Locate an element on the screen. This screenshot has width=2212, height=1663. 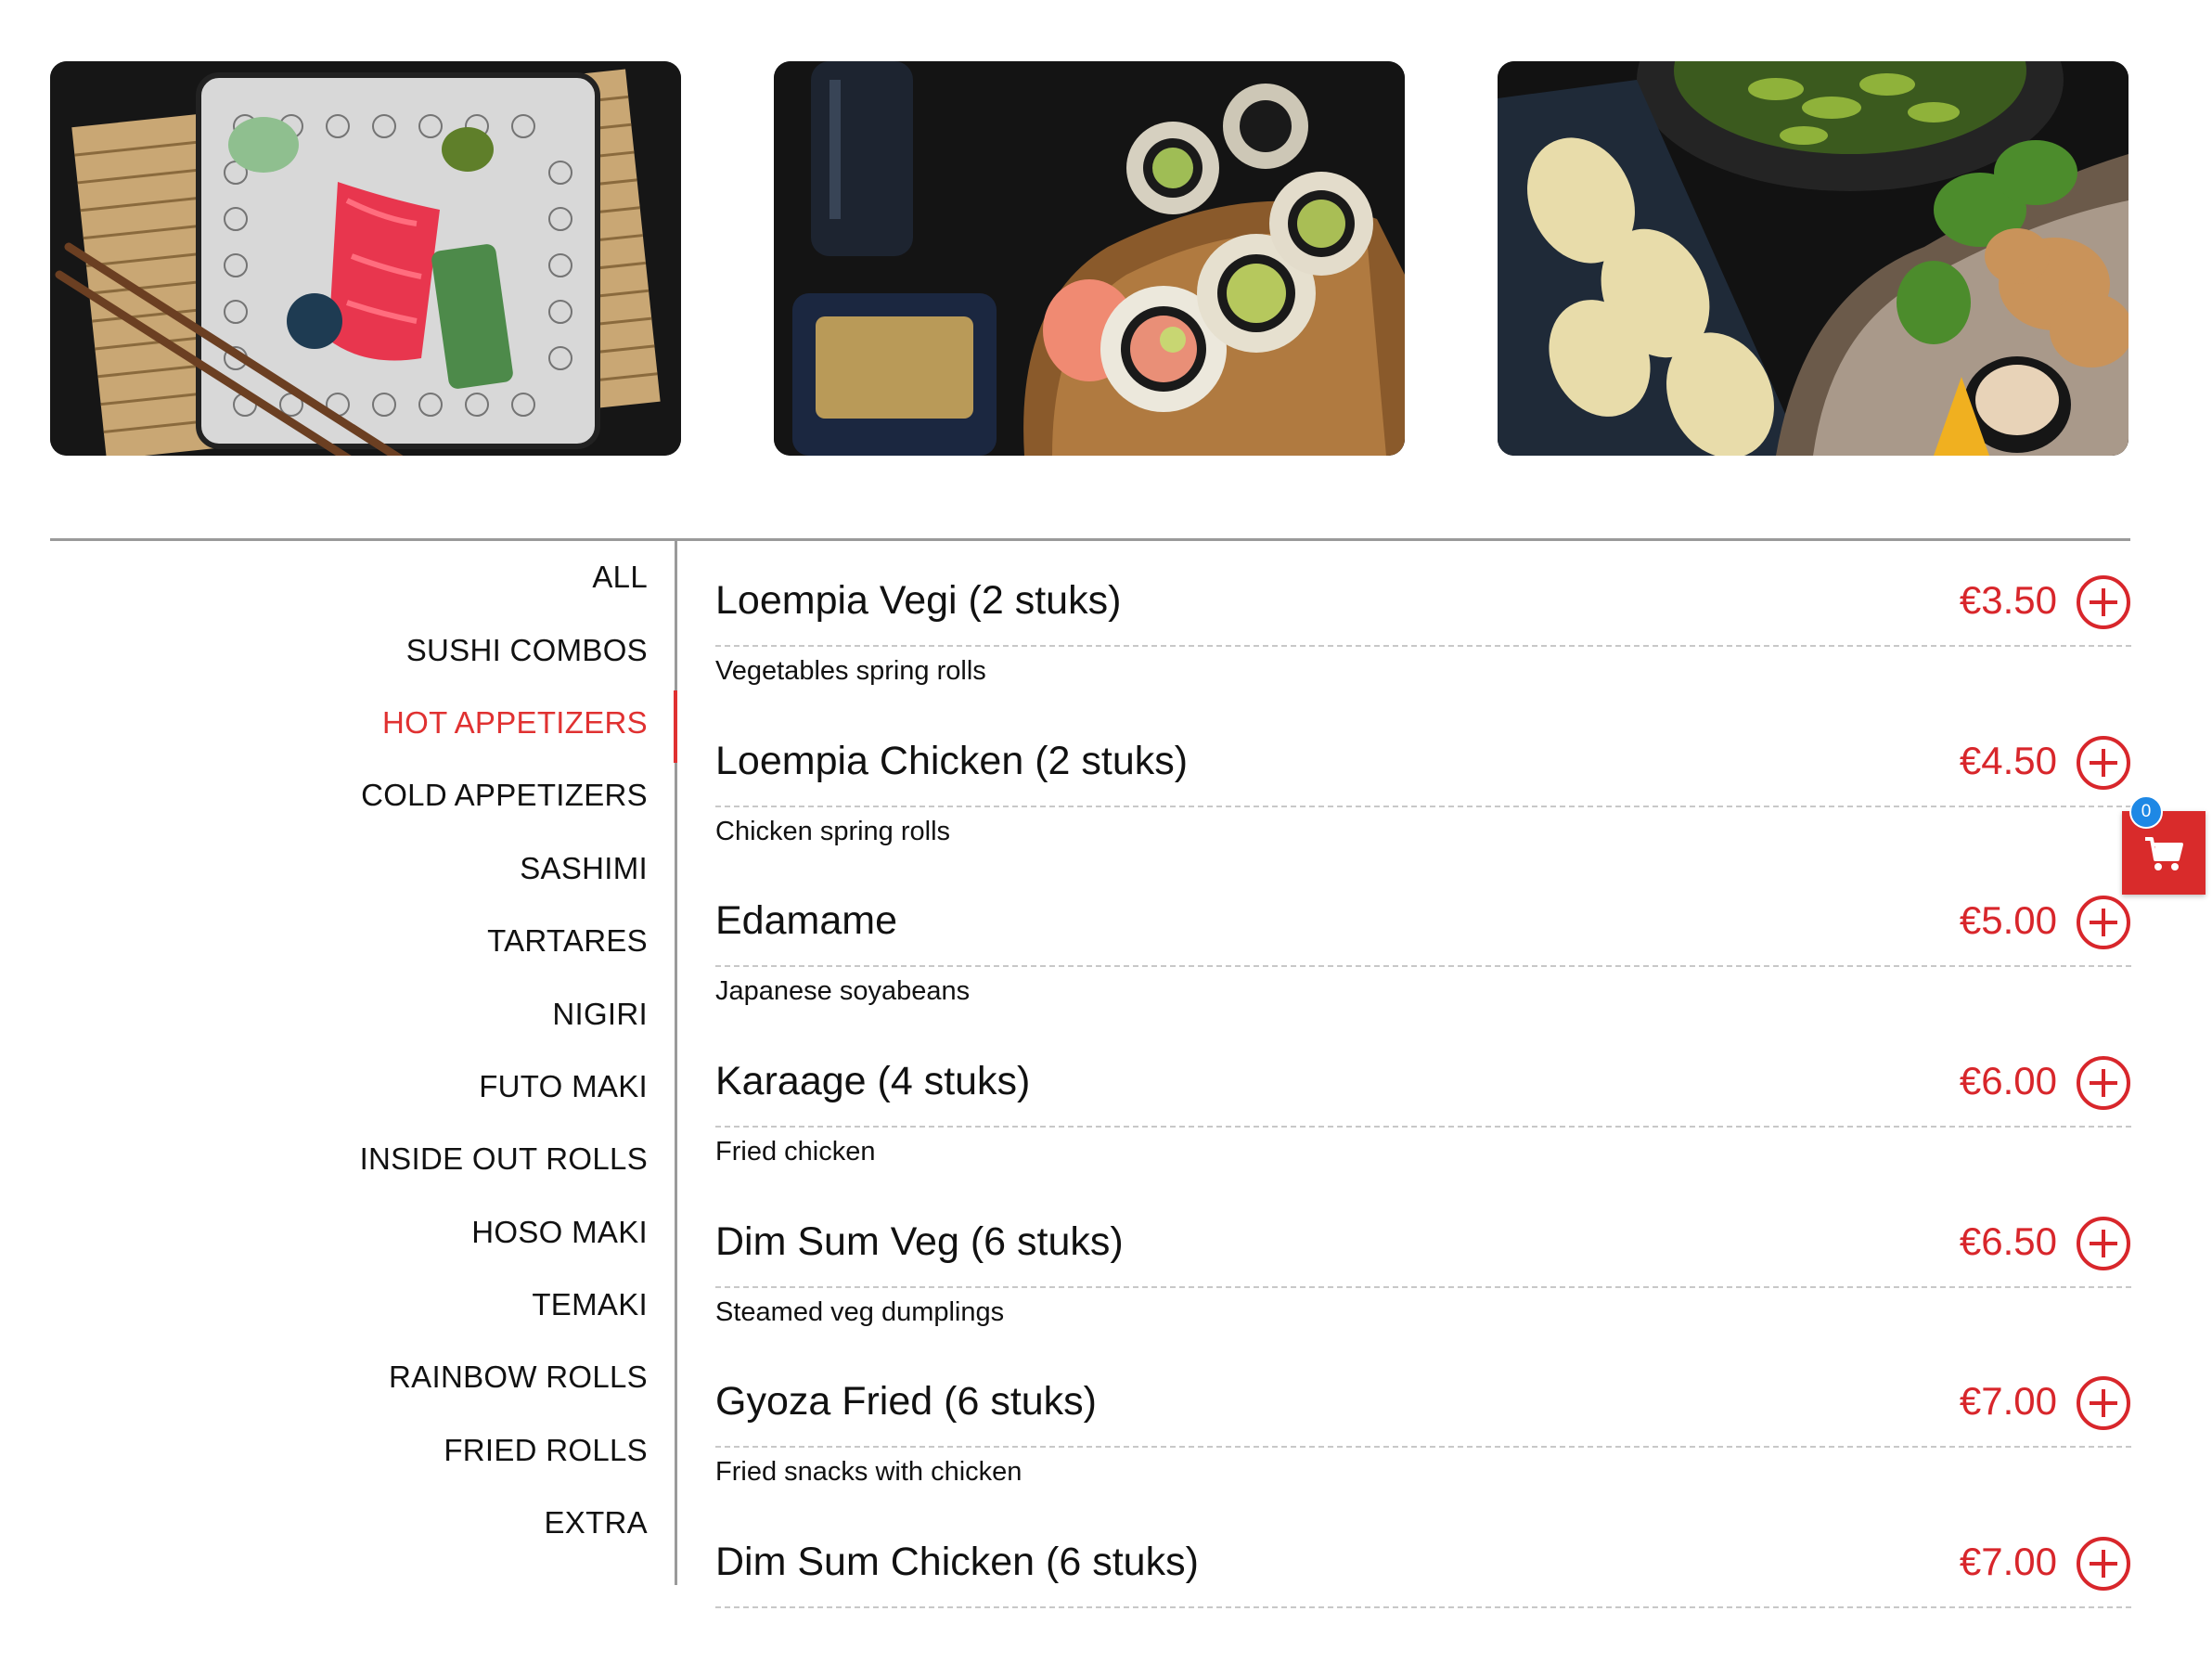
menu-item-description: Japanese soyabeans is located at coordinates (843, 992).